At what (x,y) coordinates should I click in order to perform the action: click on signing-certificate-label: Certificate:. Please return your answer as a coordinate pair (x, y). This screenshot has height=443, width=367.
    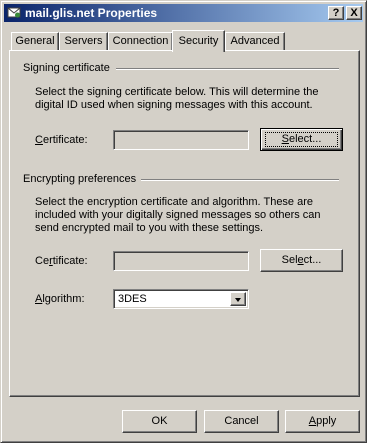
    Looking at the image, I should click on (61, 140).